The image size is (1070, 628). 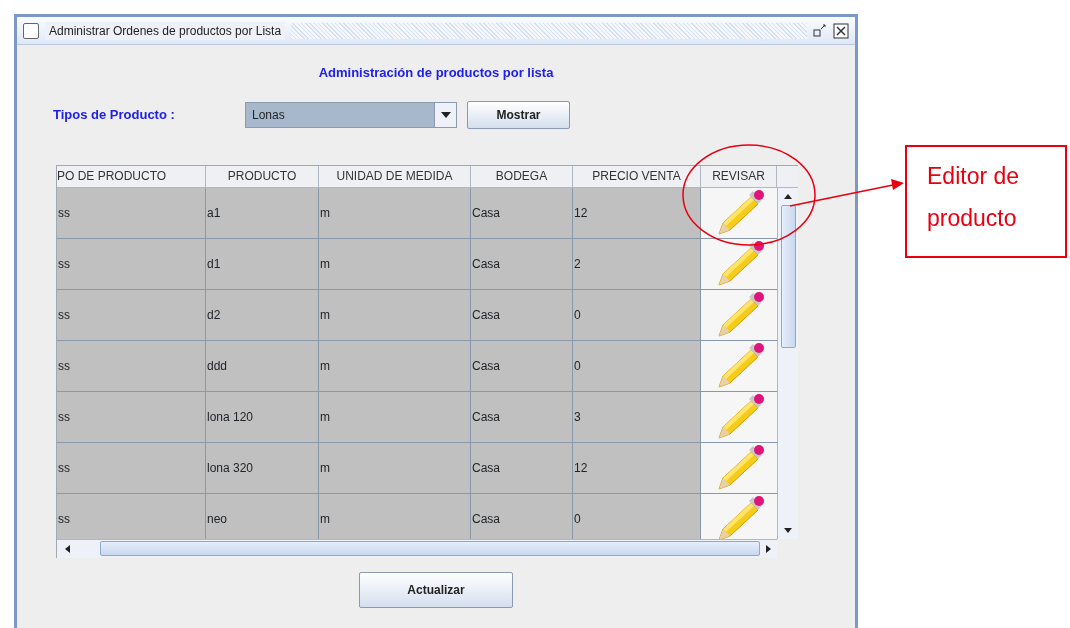 I want to click on filter-label: Tipos de Producto :, so click(x=114, y=114).